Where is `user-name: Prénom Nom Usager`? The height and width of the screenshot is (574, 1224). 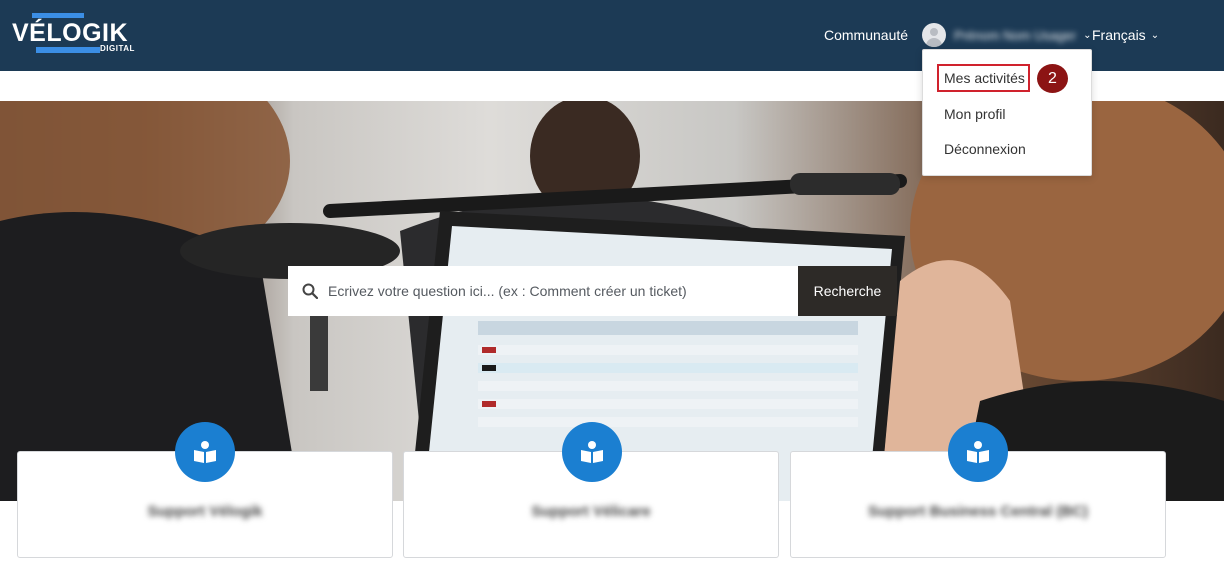 user-name: Prénom Nom Usager is located at coordinates (1015, 35).